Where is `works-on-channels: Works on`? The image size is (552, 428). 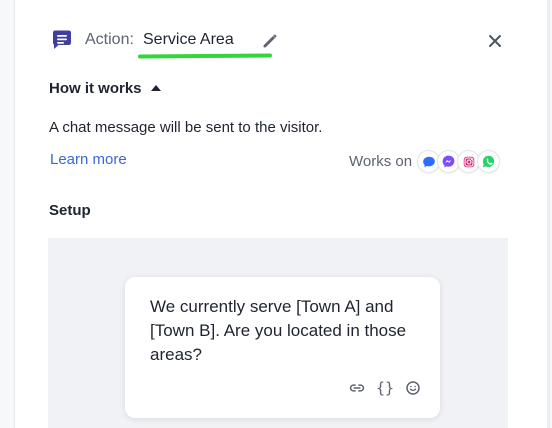 works-on-channels: Works on is located at coordinates (425, 161).